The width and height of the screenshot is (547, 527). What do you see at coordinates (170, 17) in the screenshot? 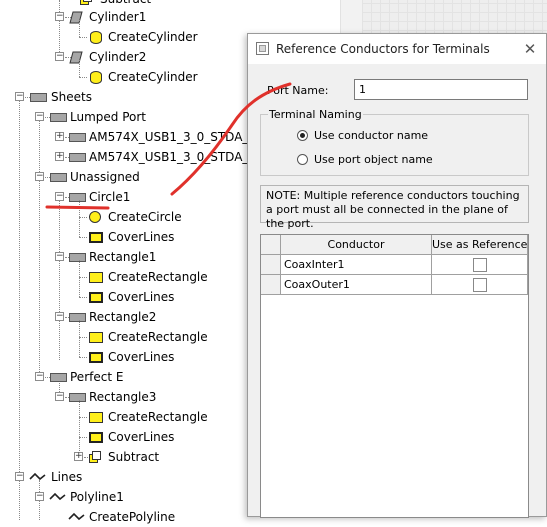
I see `tree-item-cylinder1: − Cylinder1` at bounding box center [170, 17].